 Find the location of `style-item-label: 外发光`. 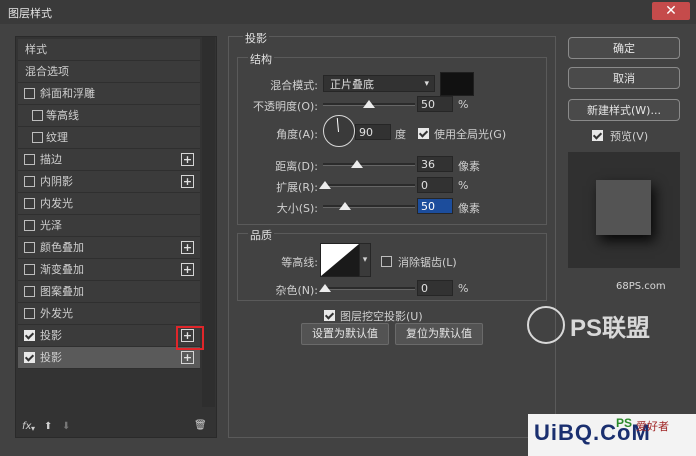

style-item-label: 外发光 is located at coordinates (56, 313).